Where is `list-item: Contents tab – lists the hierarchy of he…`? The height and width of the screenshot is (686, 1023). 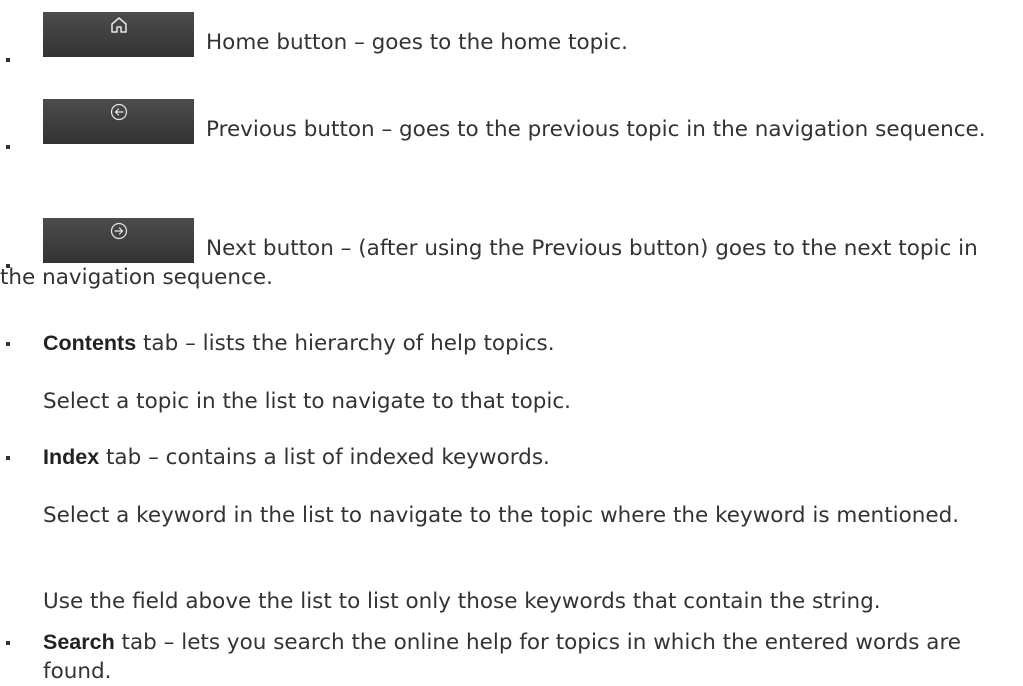 list-item: Contents tab – lists the hierarchy of he… is located at coordinates (507, 343).